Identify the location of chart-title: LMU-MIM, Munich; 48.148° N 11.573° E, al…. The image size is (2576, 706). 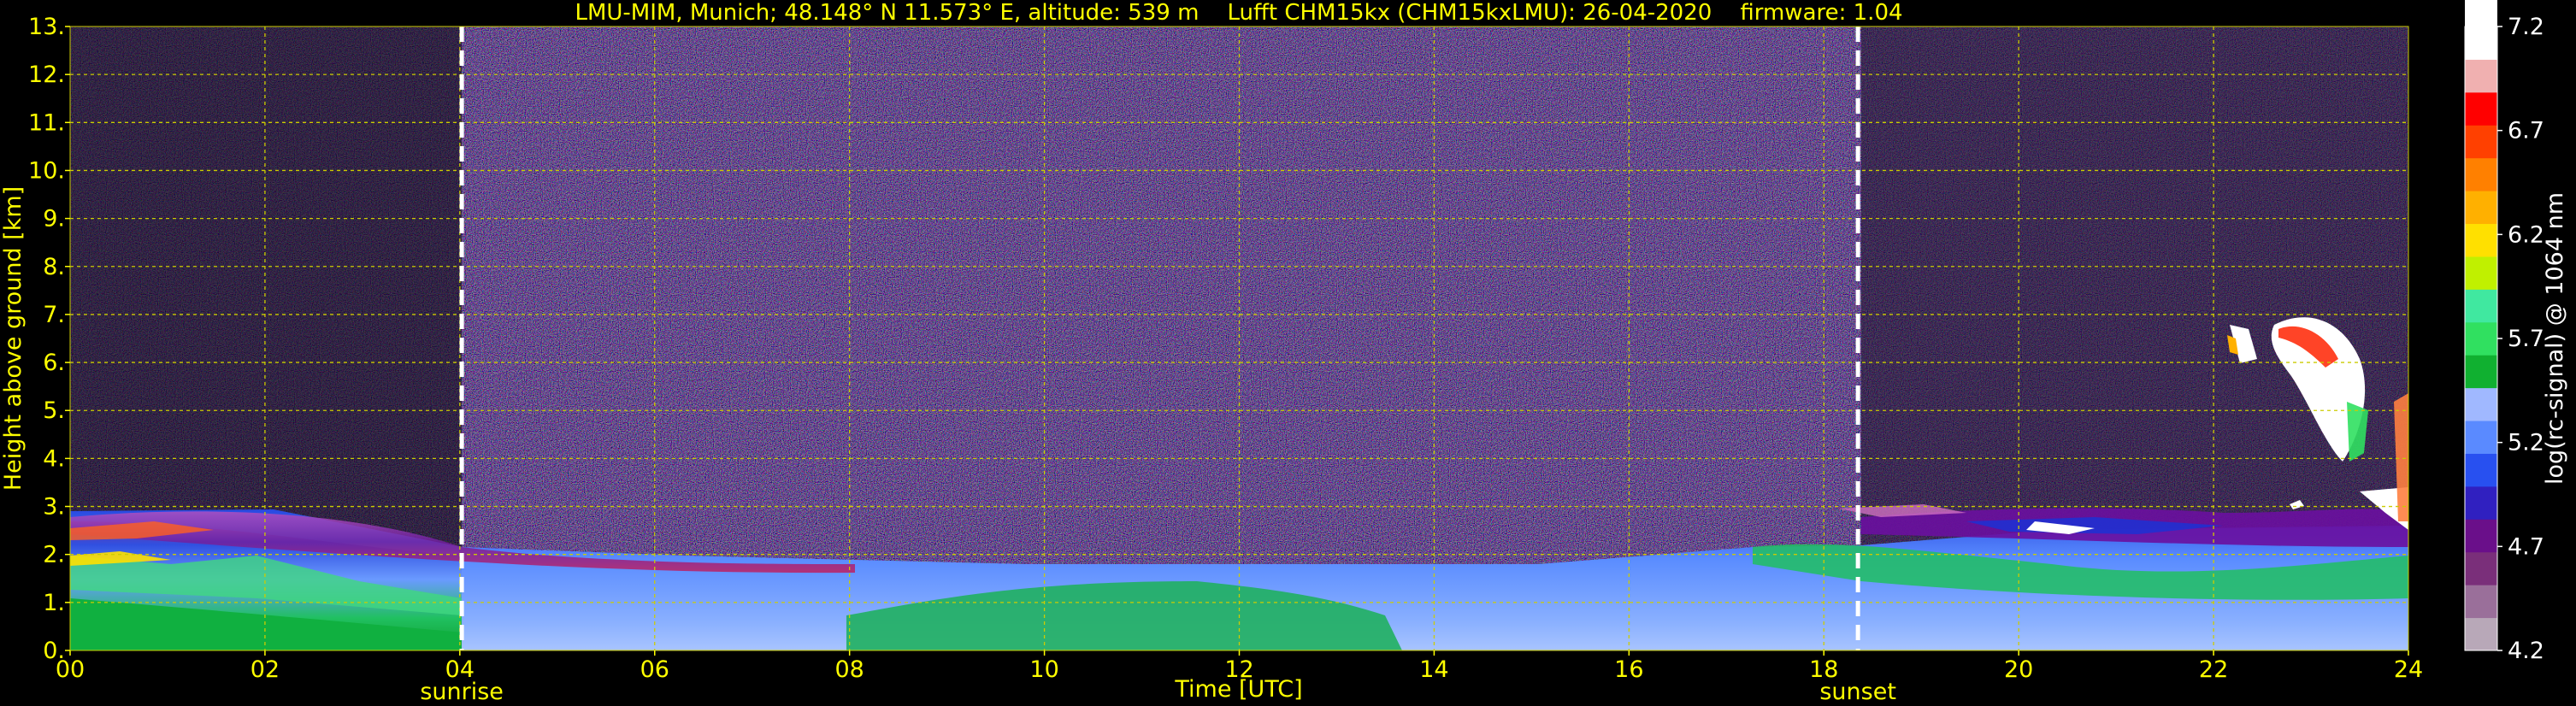
(1238, 13).